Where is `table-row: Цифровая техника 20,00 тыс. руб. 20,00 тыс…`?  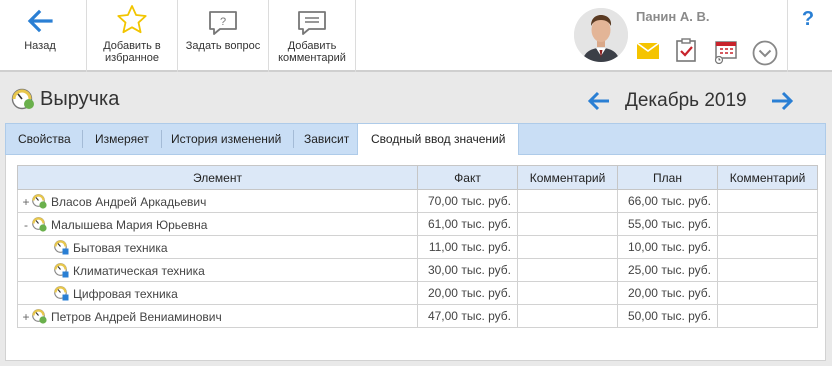 table-row: Цифровая техника 20,00 тыс. руб. 20,00 тыс… is located at coordinates (417, 293).